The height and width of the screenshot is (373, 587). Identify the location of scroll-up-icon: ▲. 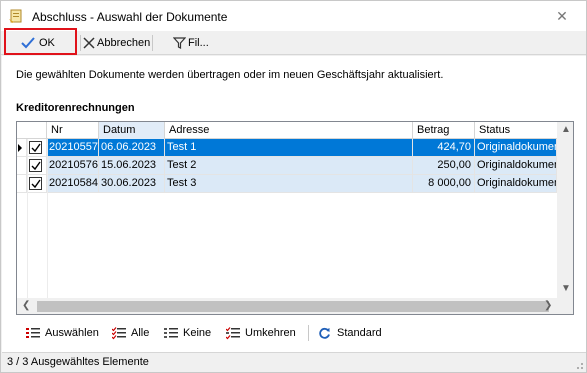
(566, 129).